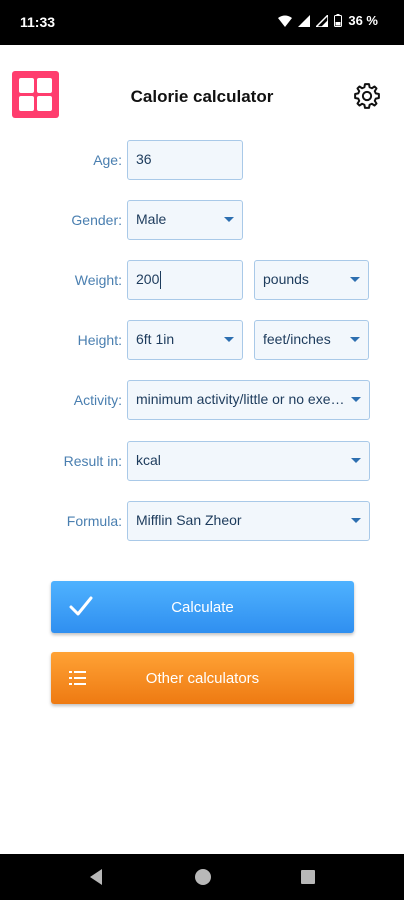 The height and width of the screenshot is (900, 404). I want to click on calculate-button: Calculate, so click(202, 607).